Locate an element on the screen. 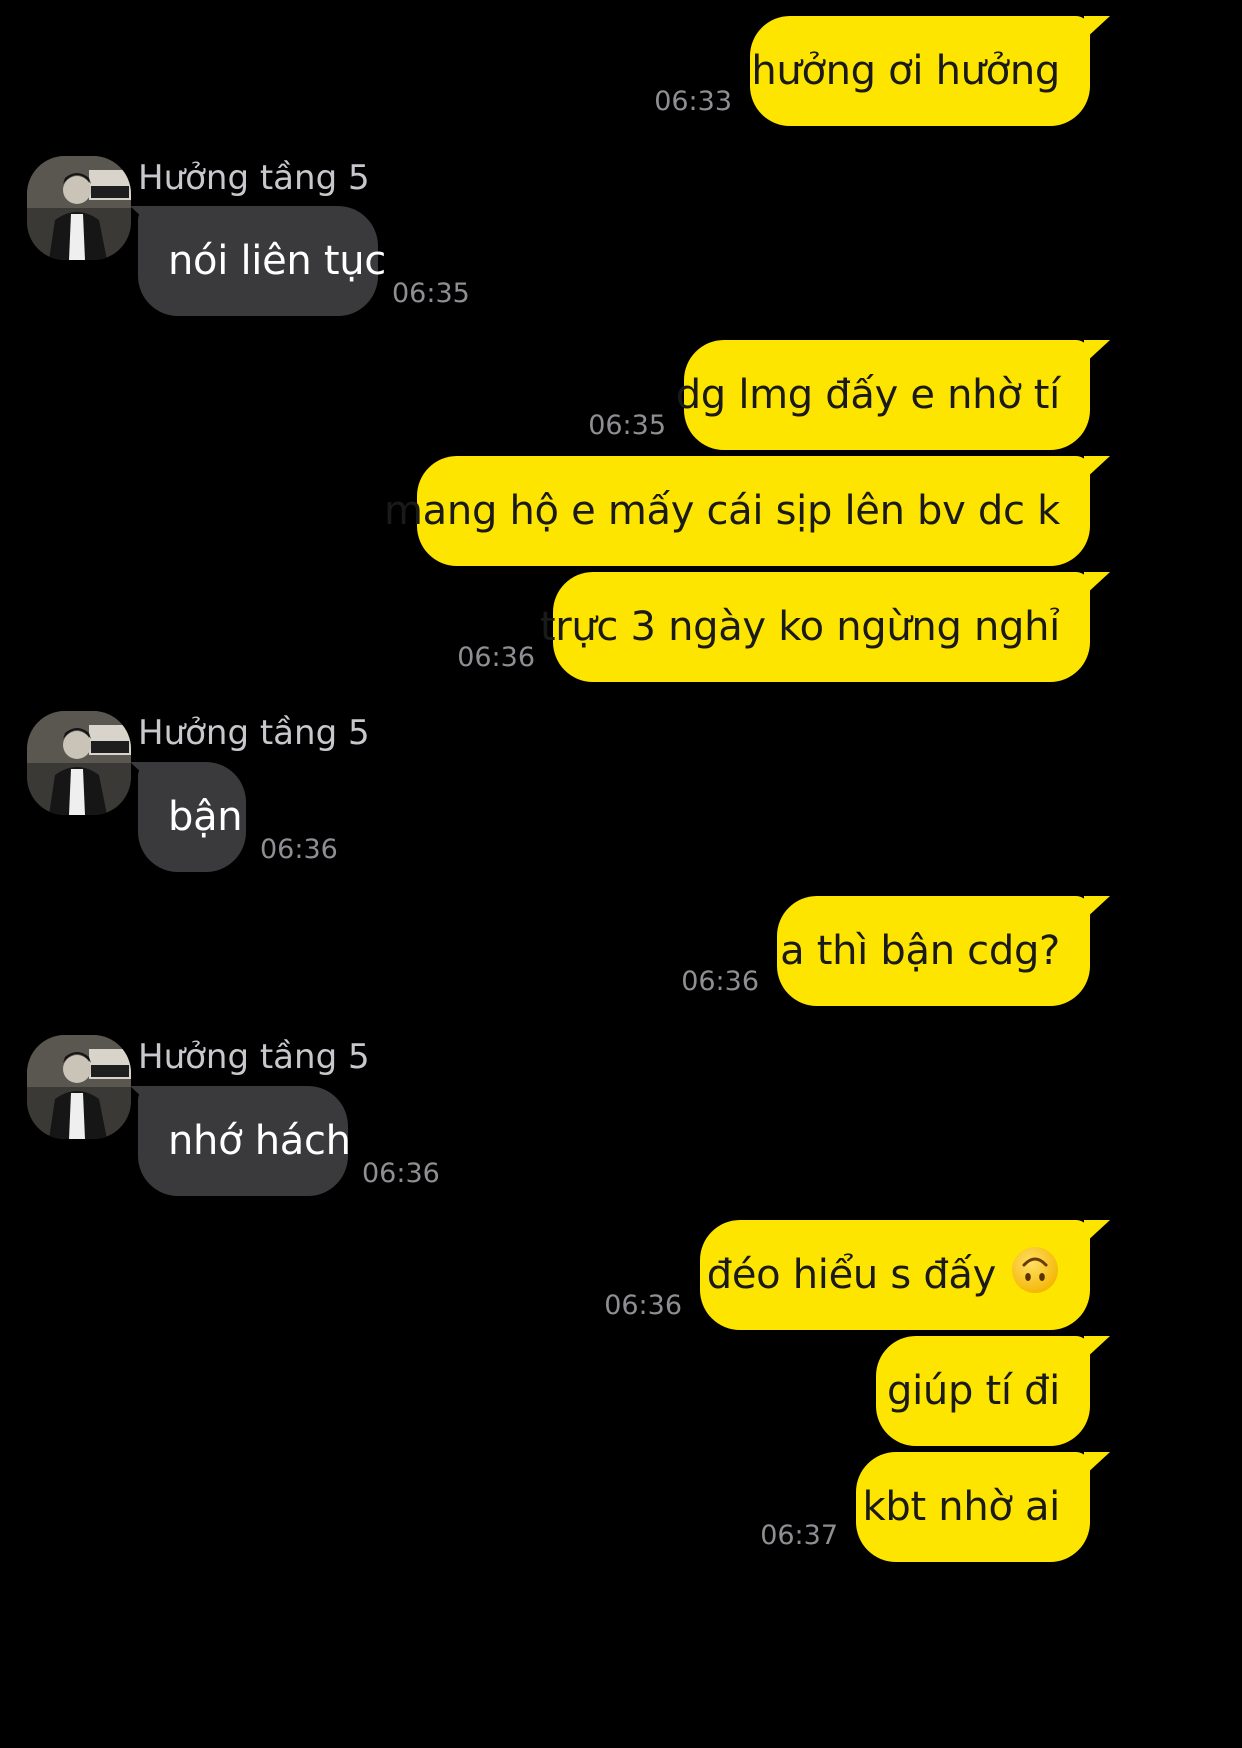  outgoing-message-bubble: mang hộ e mấy cái sịp lên bv dc k is located at coordinates (737, 511).